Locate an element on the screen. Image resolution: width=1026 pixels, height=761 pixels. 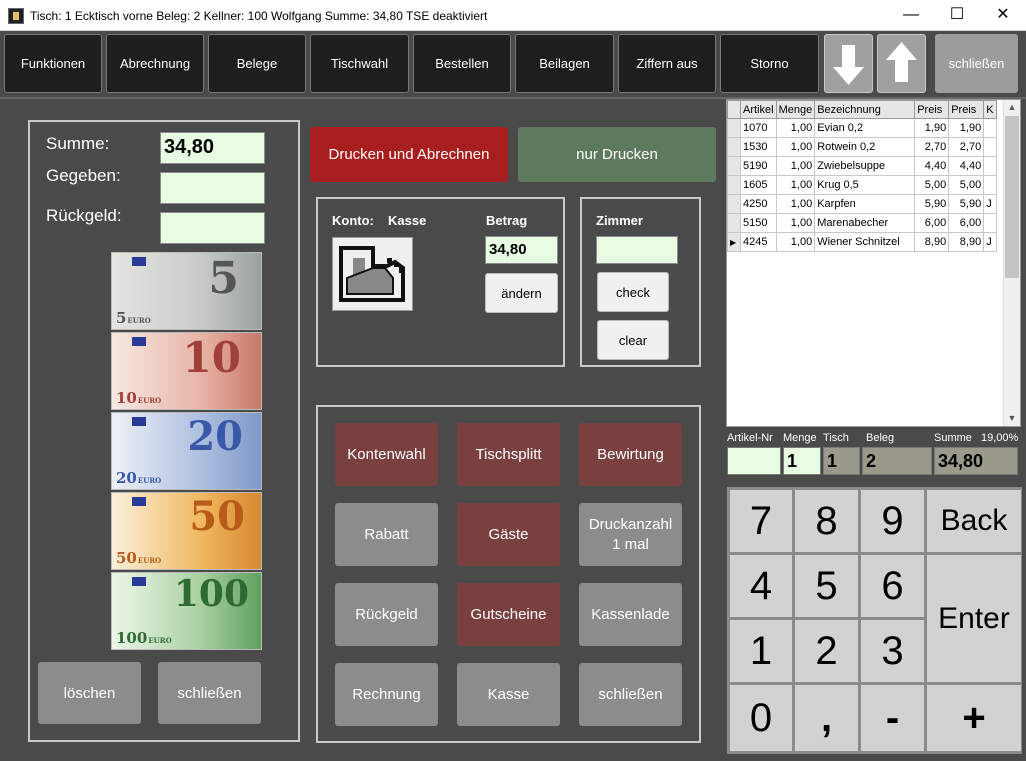
tischwahl-button: Tischwahl is located at coordinates (359, 63).